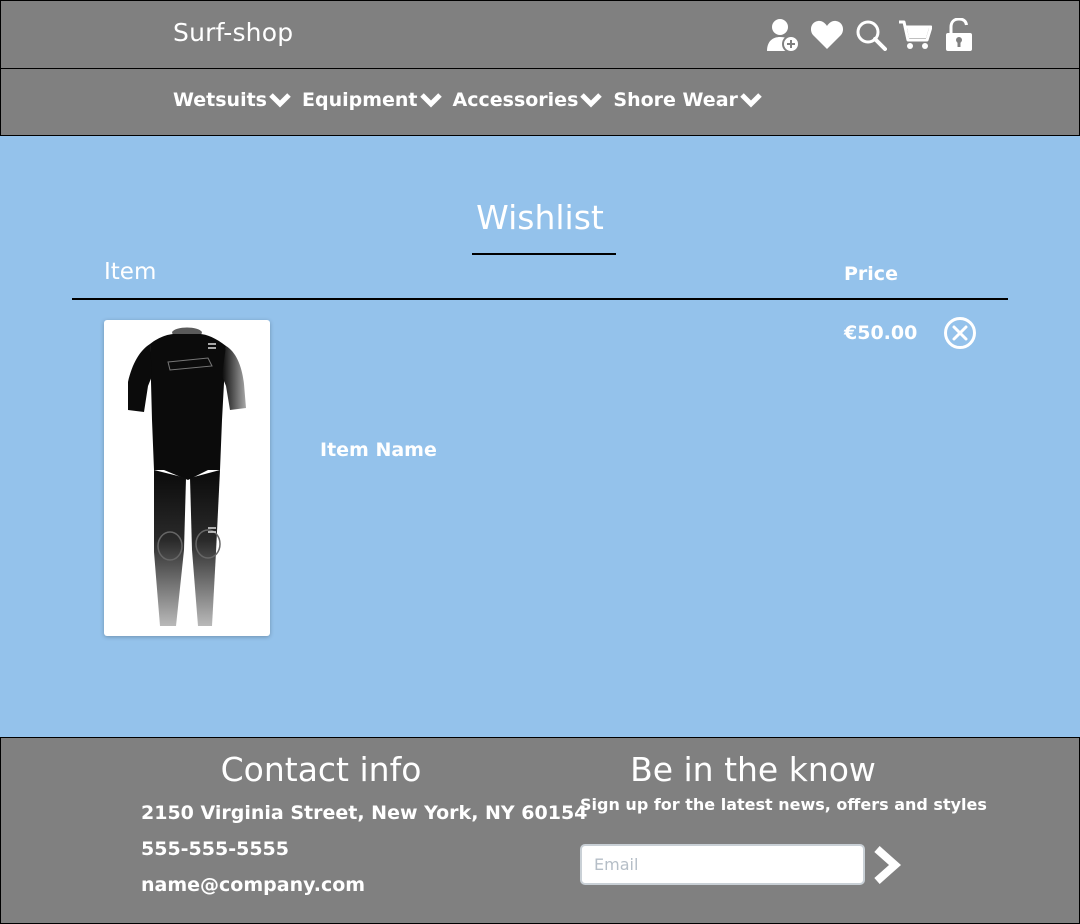  I want to click on item-price: €50.00, so click(881, 333).